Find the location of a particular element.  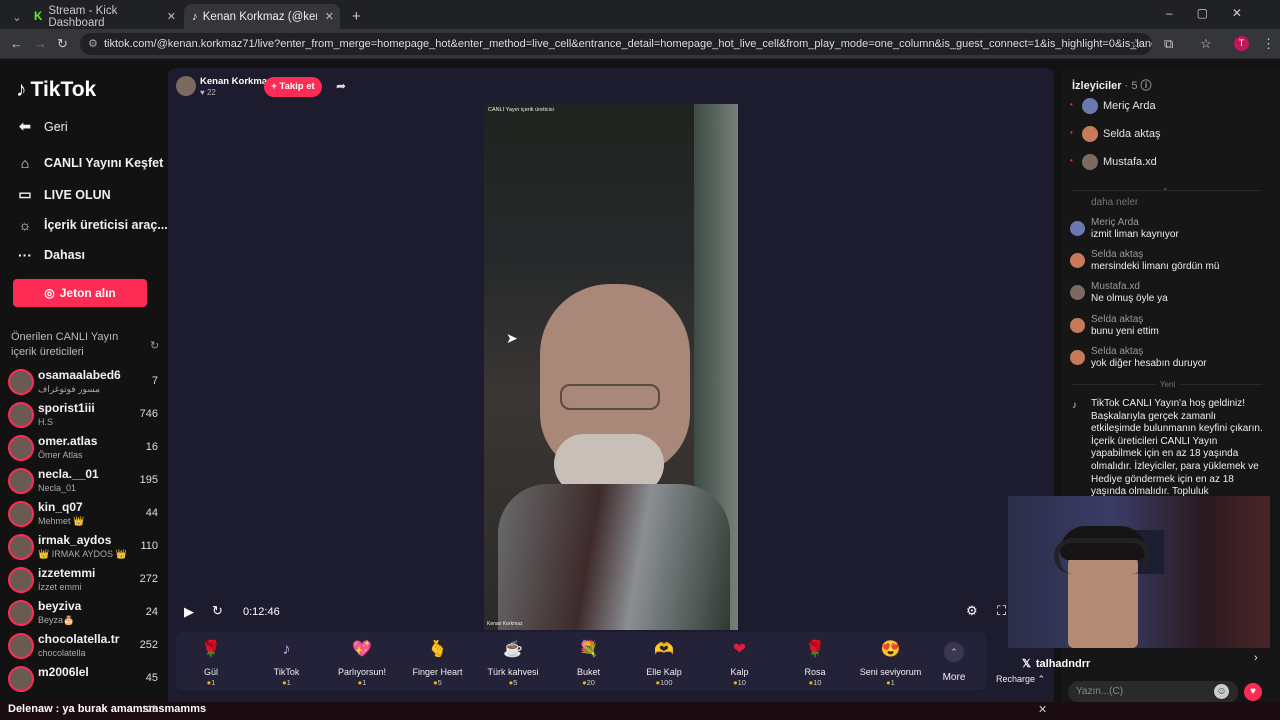

recharge-button: Recharge ⌃ is located at coordinates (1020, 679).